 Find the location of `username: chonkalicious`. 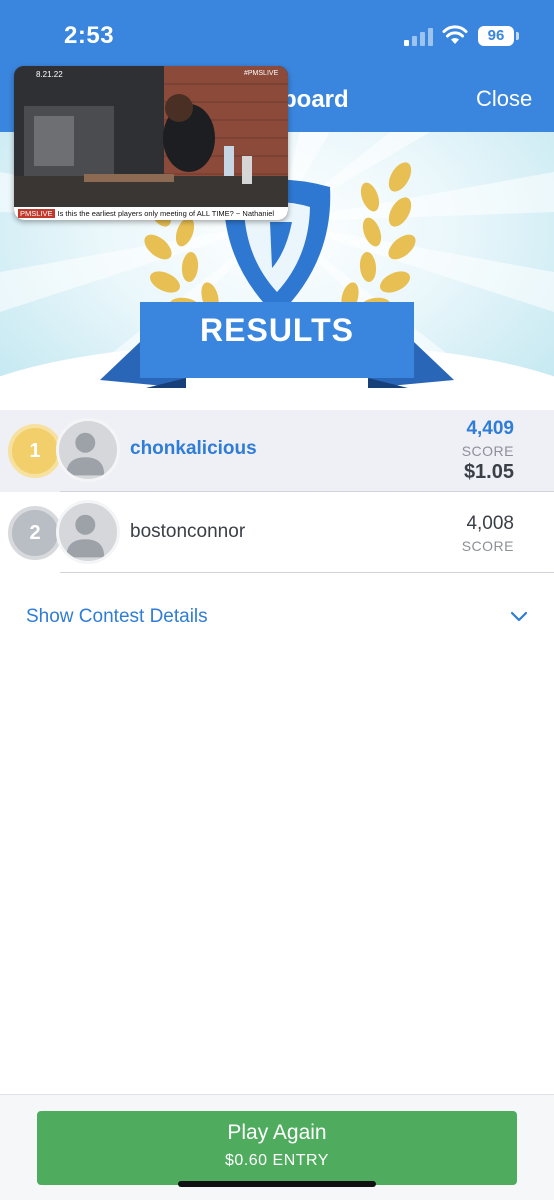

username: chonkalicious is located at coordinates (193, 448).